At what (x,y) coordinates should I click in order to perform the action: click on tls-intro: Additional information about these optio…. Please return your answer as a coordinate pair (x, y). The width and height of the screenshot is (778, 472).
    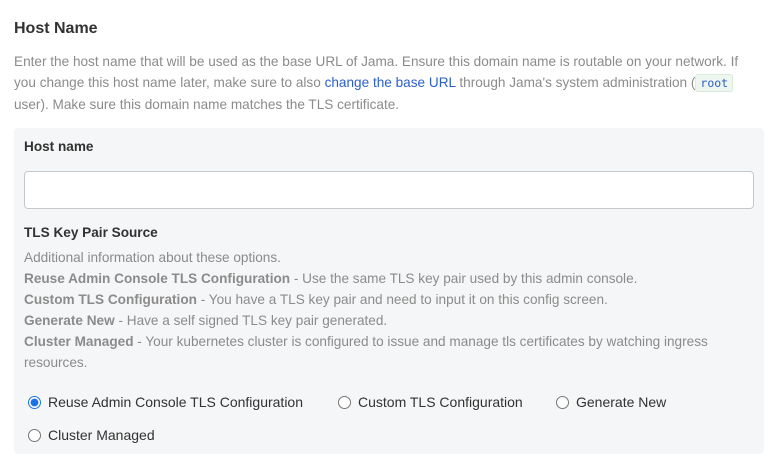
    Looking at the image, I should click on (152, 257).